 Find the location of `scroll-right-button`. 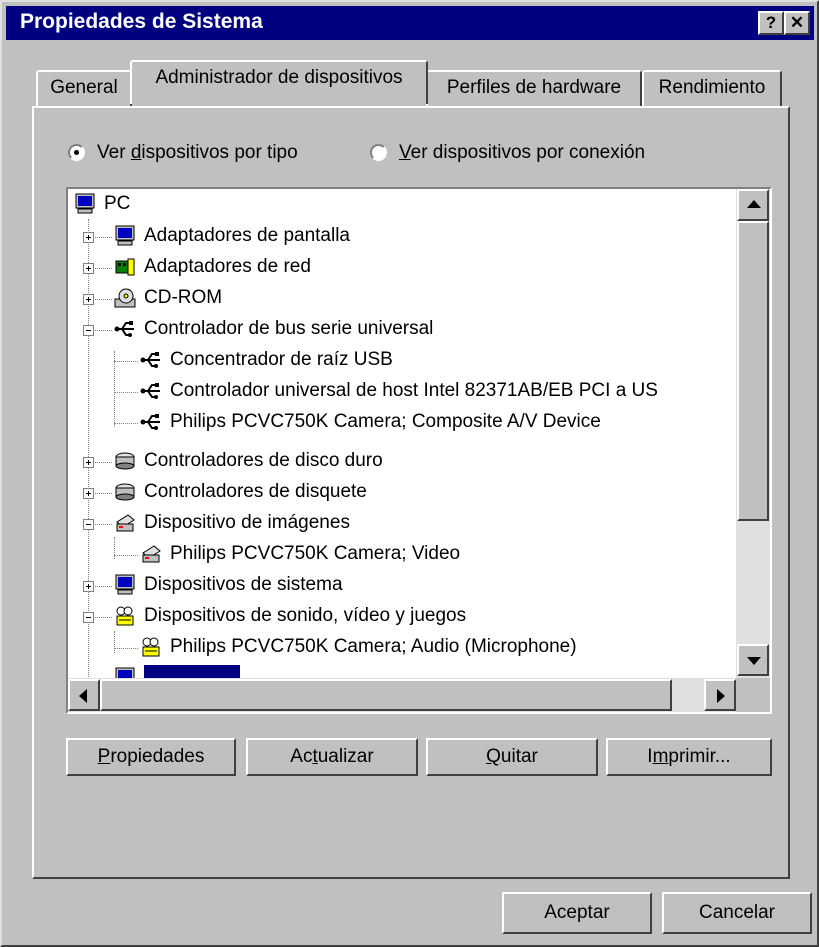

scroll-right-button is located at coordinates (720, 695).